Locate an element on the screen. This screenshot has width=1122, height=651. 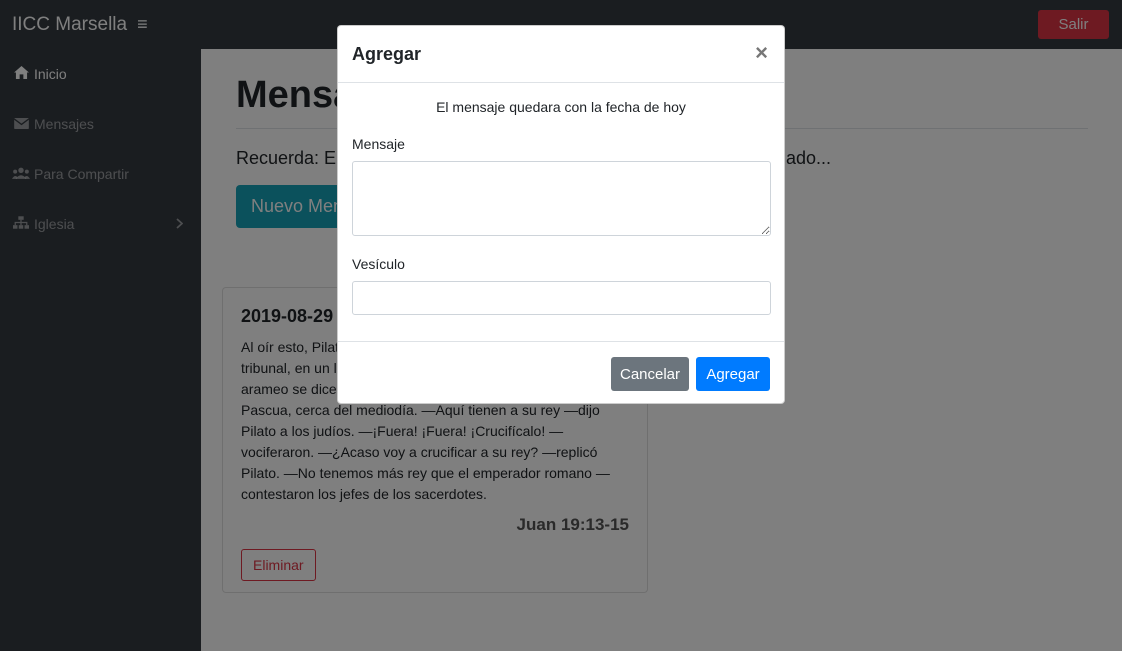
modal-title: Agregar is located at coordinates (387, 53).